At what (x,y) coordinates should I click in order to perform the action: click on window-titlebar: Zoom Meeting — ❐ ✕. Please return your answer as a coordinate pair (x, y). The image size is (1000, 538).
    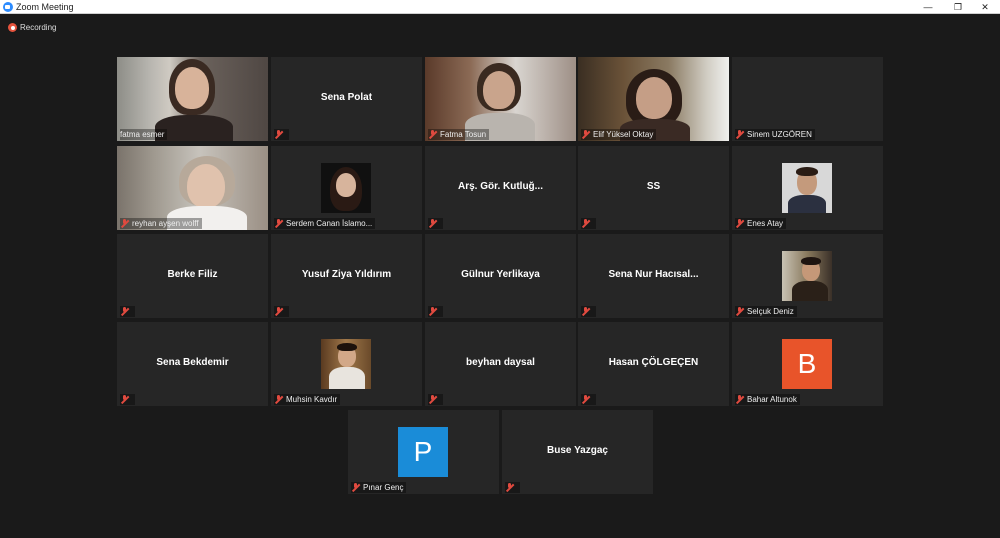
    Looking at the image, I should click on (500, 7).